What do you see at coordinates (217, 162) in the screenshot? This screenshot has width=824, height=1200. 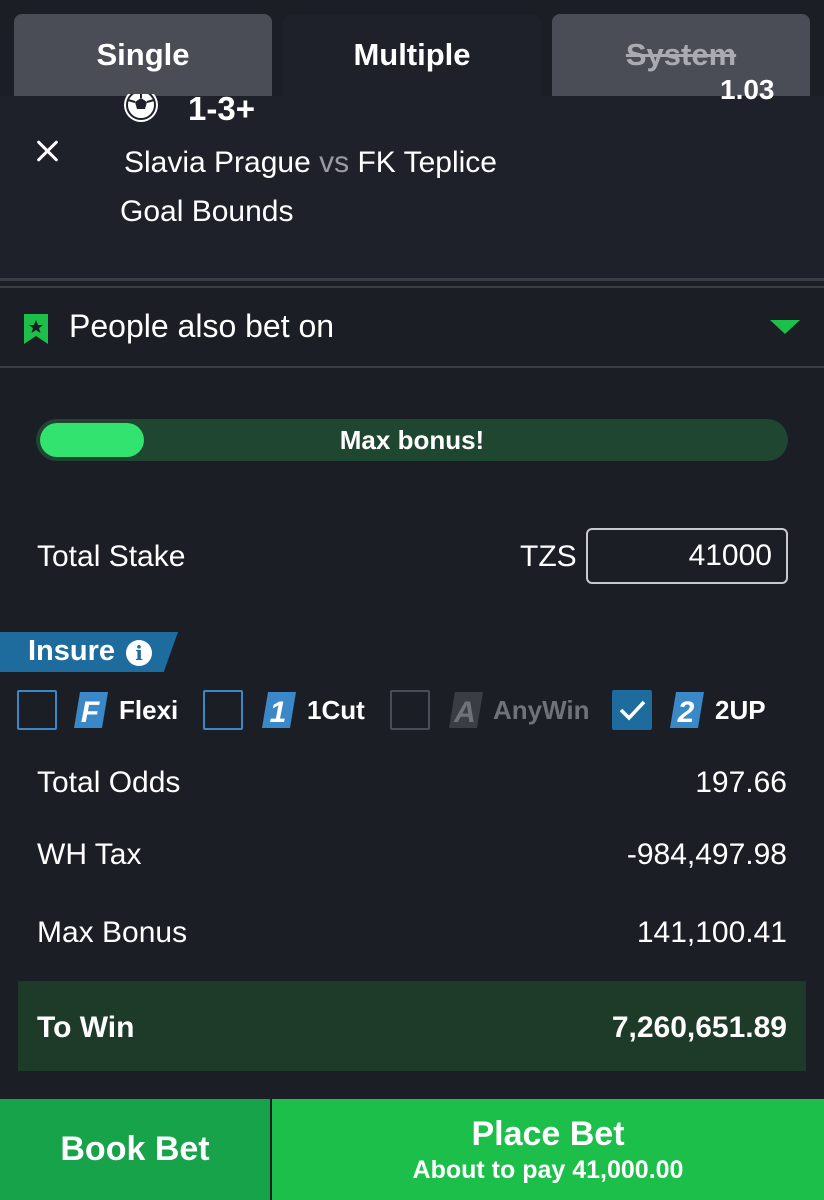 I see `home-team: Slavia Prague` at bounding box center [217, 162].